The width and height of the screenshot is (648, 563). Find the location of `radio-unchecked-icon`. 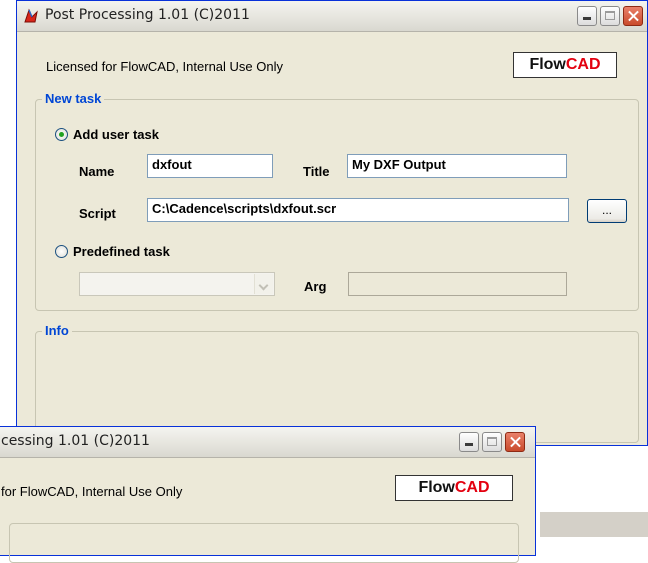

radio-unchecked-icon is located at coordinates (61, 251).